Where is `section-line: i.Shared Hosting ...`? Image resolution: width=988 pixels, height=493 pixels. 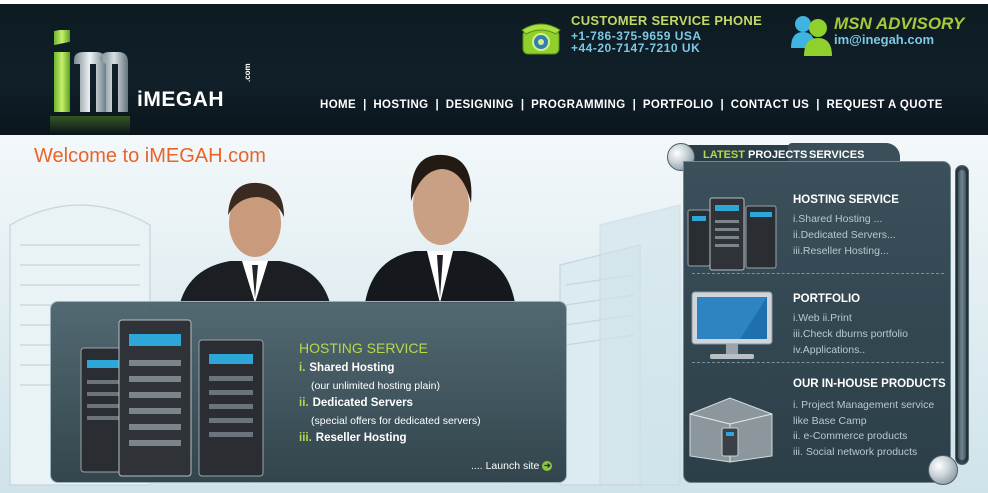
section-line: i.Shared Hosting ... is located at coordinates (837, 219).